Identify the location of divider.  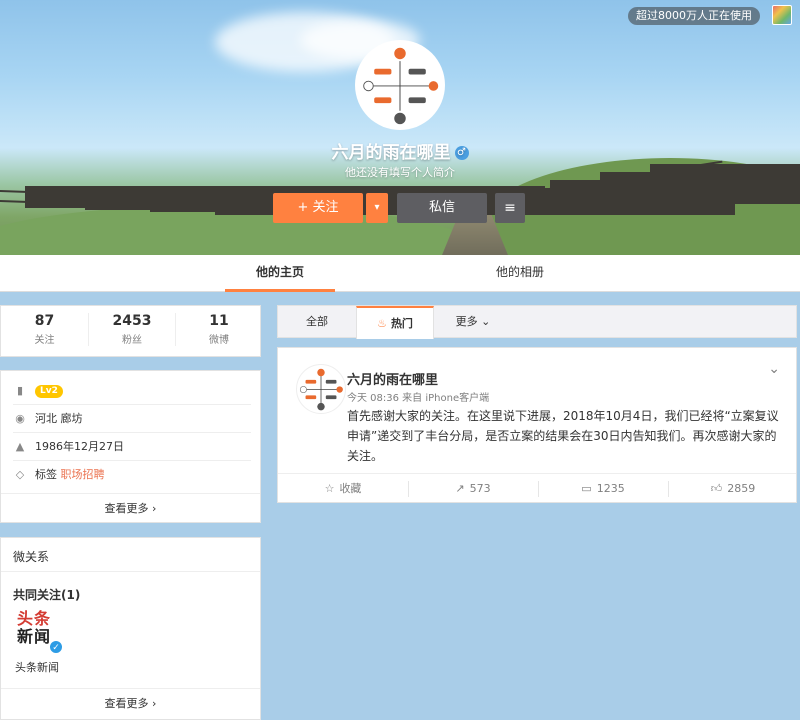
(130, 571).